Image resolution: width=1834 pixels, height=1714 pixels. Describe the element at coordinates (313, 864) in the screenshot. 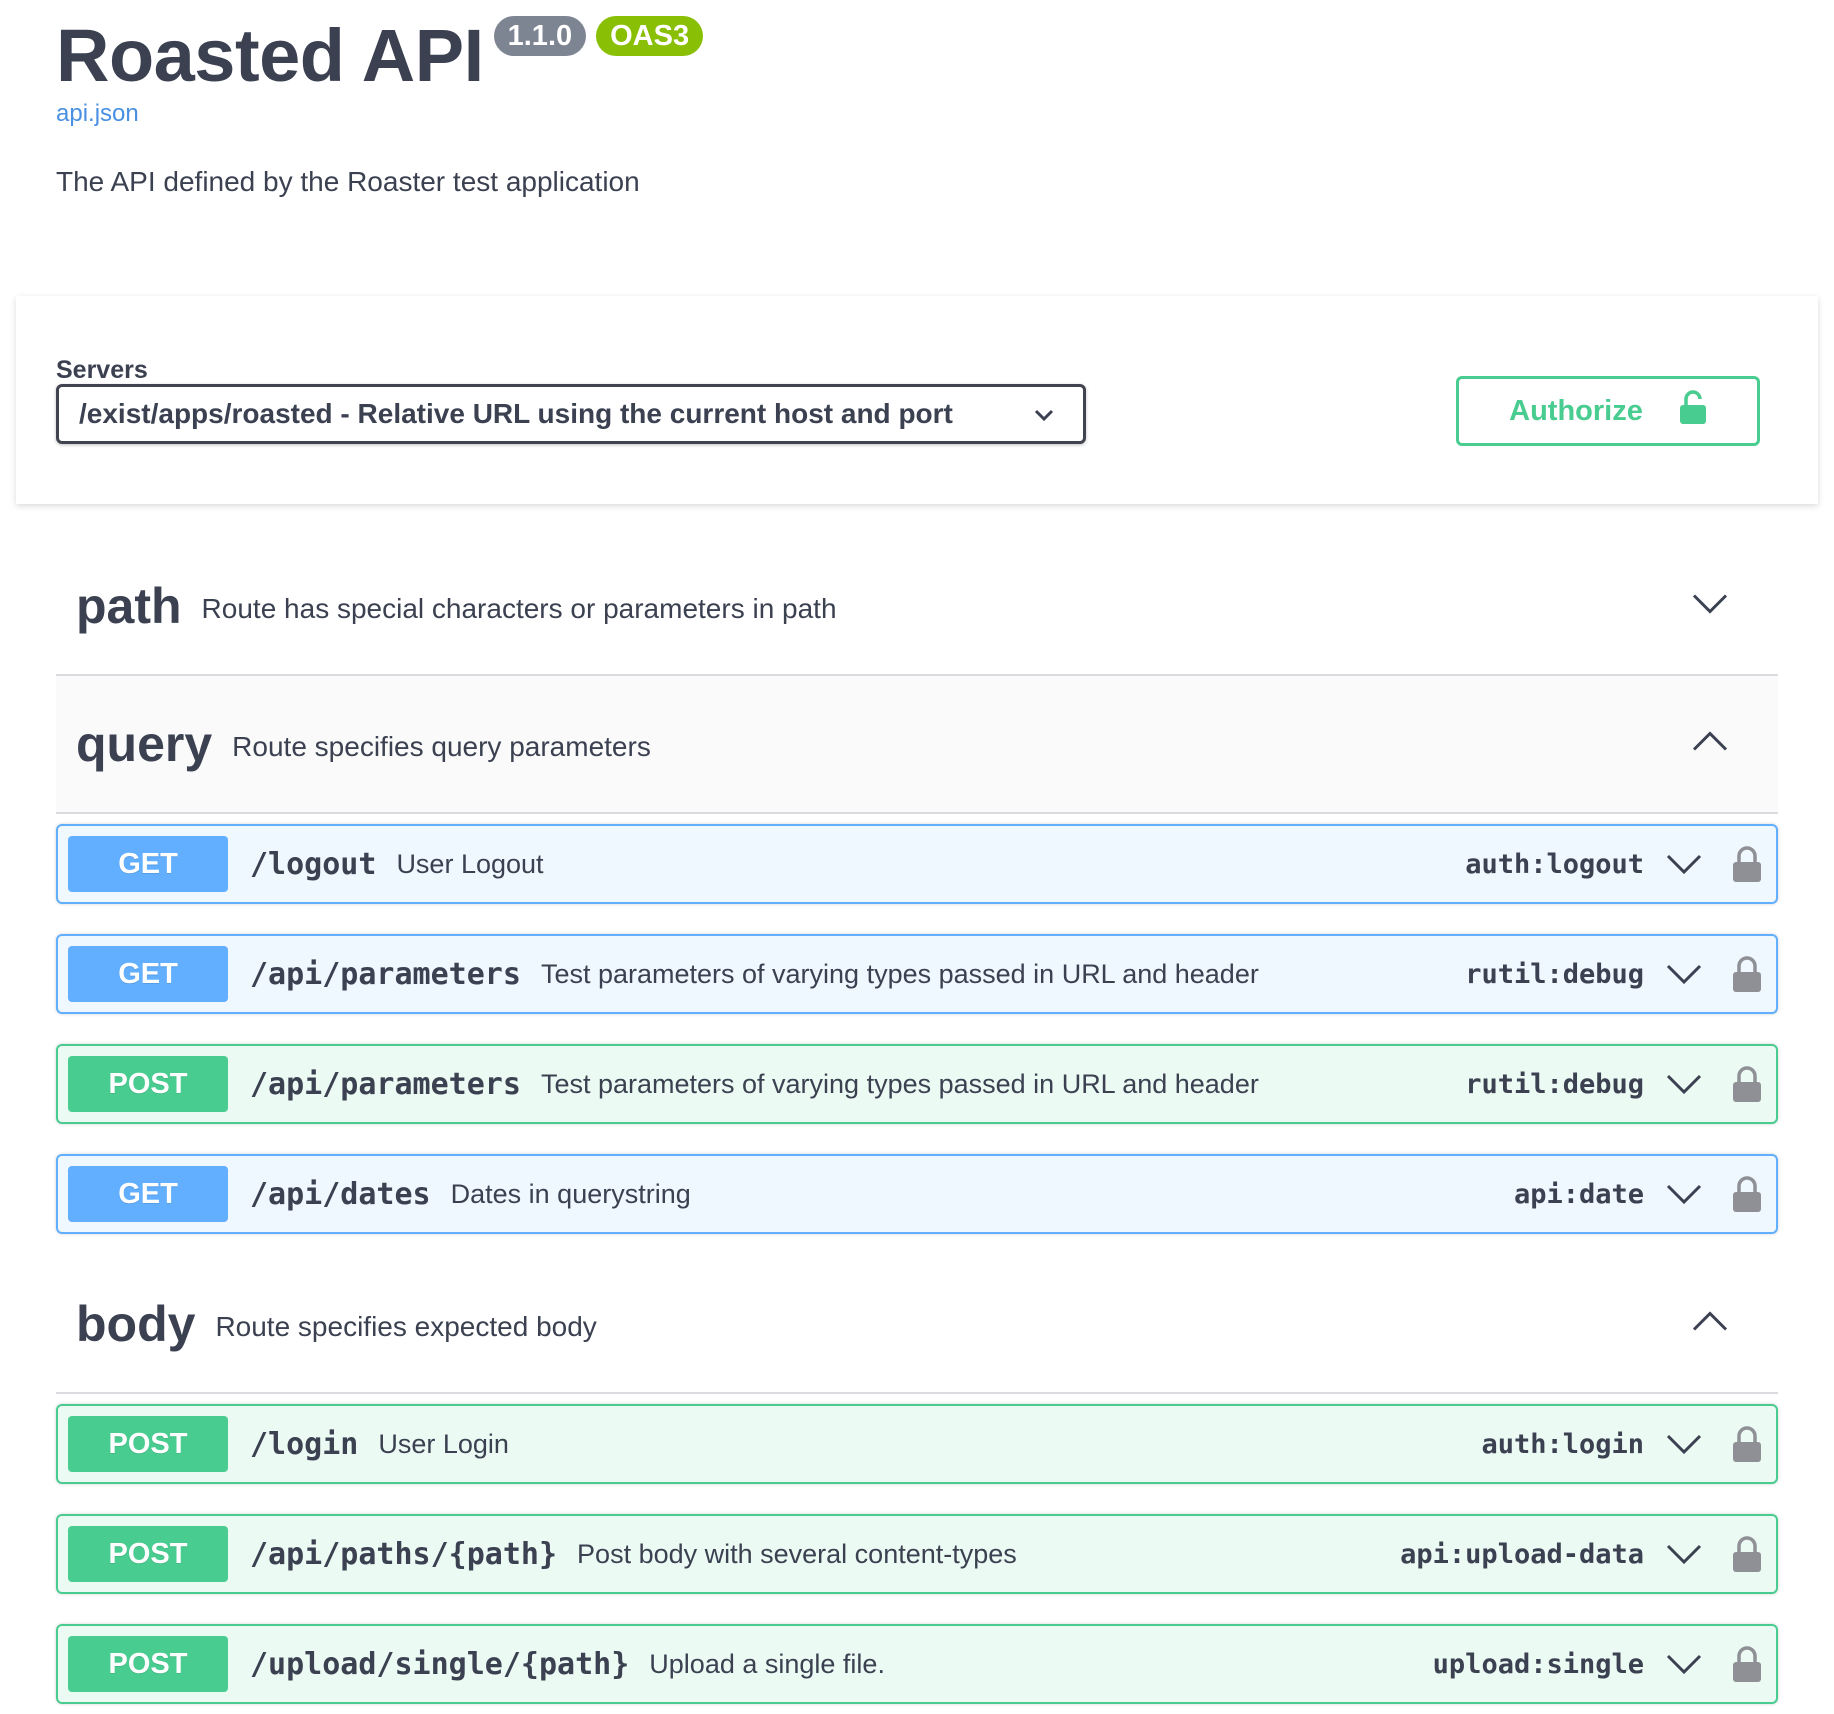

I see `operation-path: /logout` at that location.